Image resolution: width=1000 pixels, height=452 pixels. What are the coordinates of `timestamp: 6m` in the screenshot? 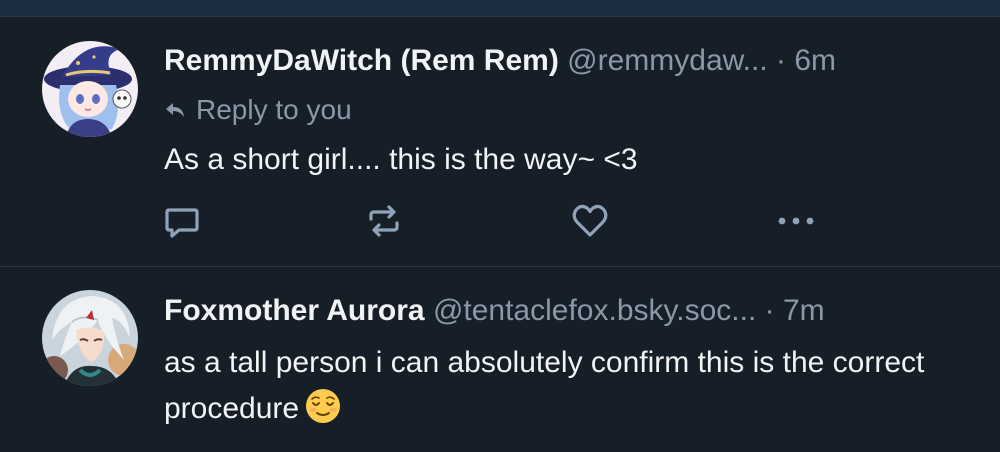 It's located at (815, 60).